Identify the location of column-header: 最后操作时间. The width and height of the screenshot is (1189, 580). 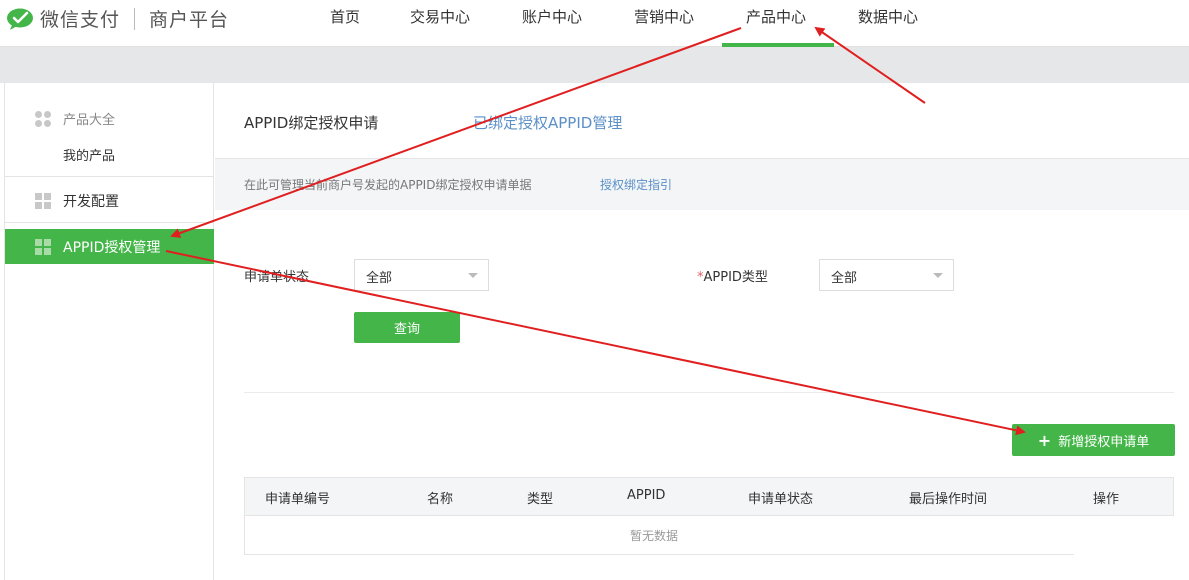
(948, 499).